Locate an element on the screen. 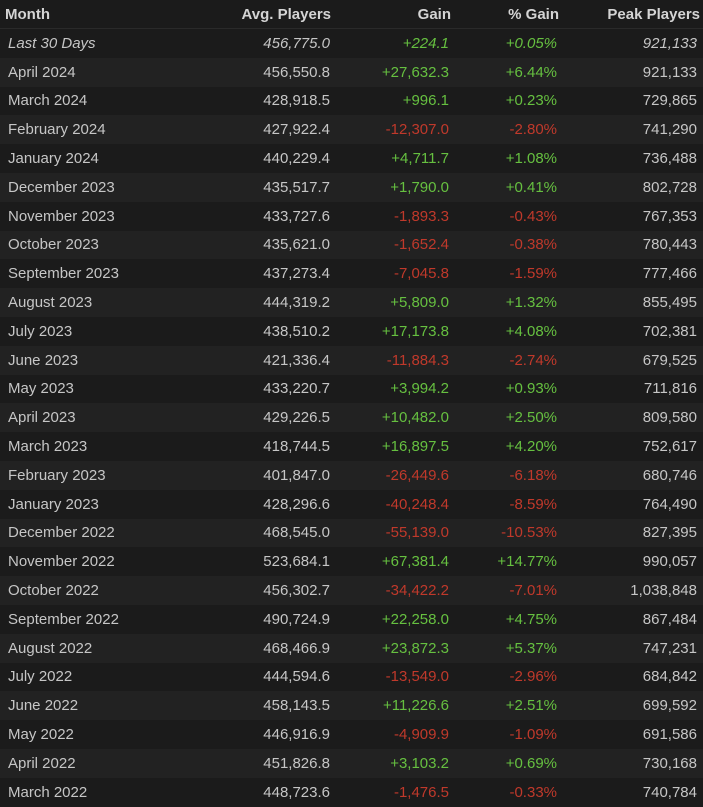 The height and width of the screenshot is (807, 703). peak-players-cell: 736,488 is located at coordinates (669, 159).